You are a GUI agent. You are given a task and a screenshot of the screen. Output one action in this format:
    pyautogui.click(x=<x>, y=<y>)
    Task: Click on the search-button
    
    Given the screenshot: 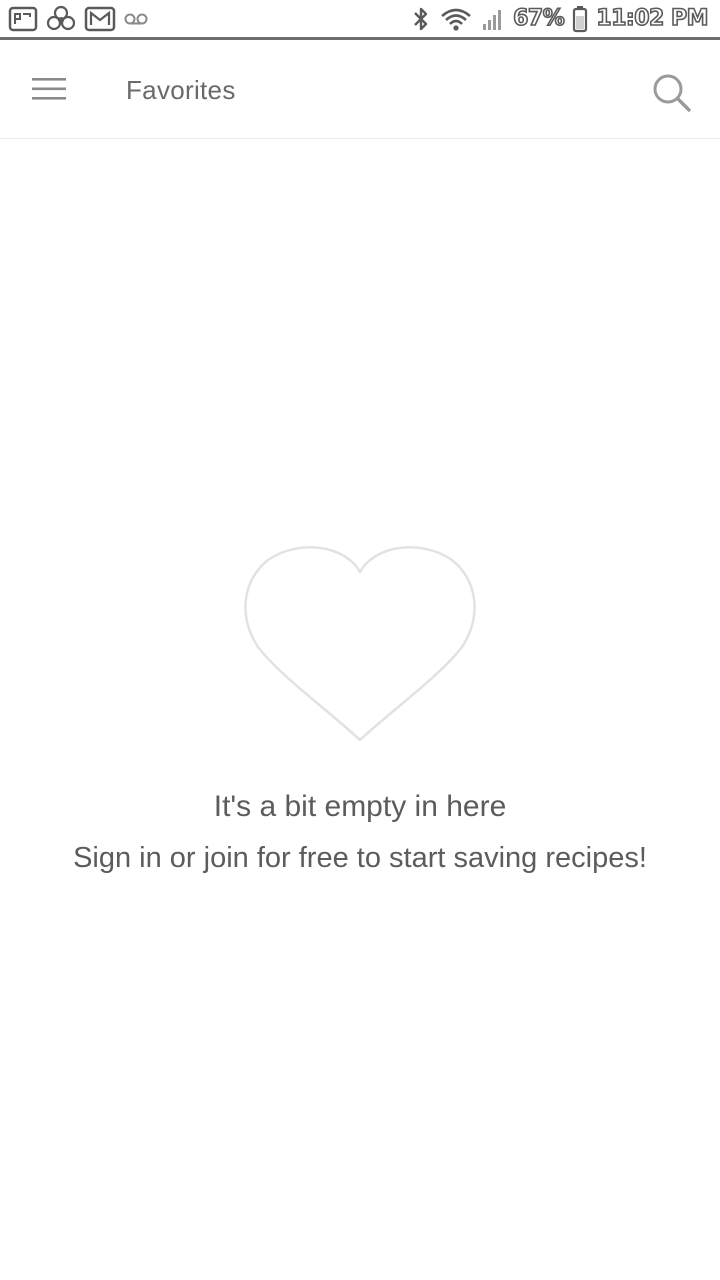 What is the action you would take?
    pyautogui.click(x=672, y=95)
    